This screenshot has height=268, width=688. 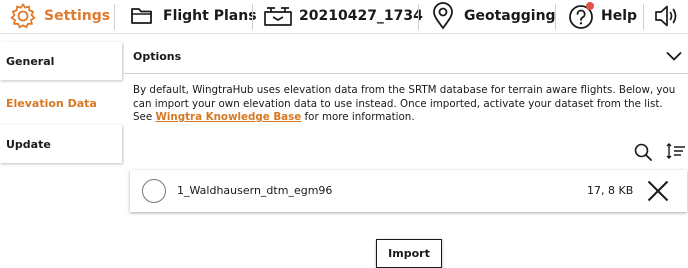 What do you see at coordinates (77, 16) in the screenshot?
I see `settings-label: Settings` at bounding box center [77, 16].